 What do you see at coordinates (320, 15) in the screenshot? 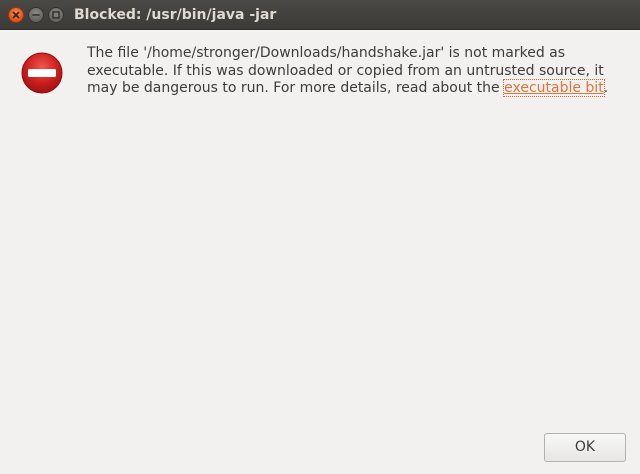
I see `title-bar: Blocked: /usr/bin/java -jar` at bounding box center [320, 15].